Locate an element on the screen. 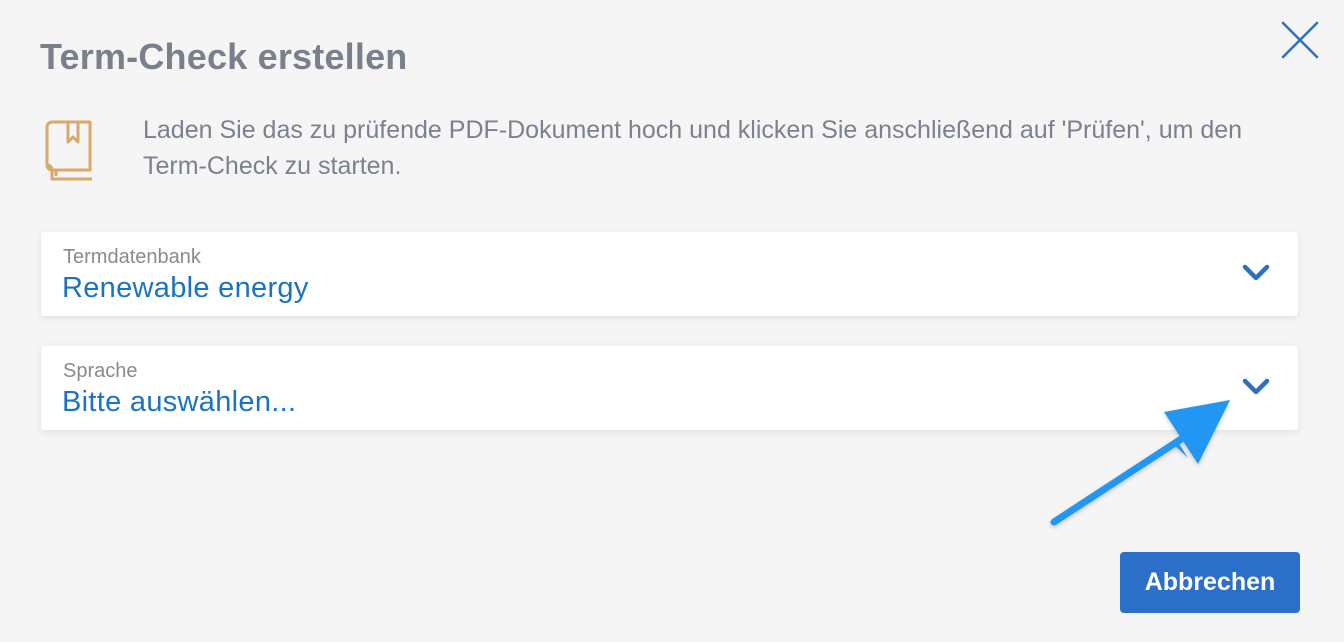 Image resolution: width=1344 pixels, height=642 pixels. termdatenbank-label: Termdatenbank is located at coordinates (132, 257).